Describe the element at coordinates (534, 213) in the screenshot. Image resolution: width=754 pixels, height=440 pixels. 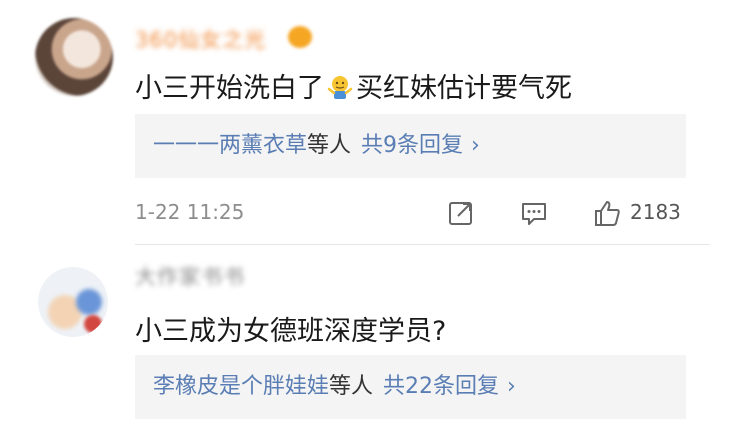
I see `comment-icon` at that location.